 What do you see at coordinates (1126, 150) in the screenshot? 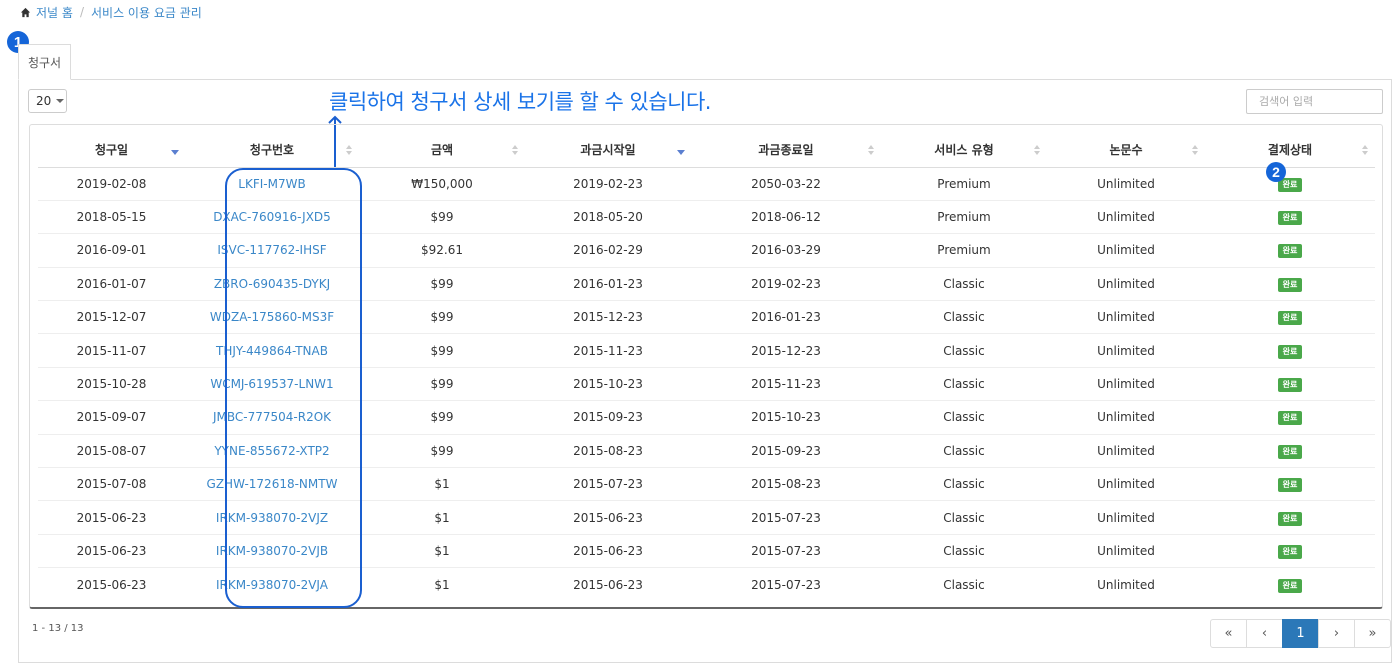
I see `column-header: 논문수` at bounding box center [1126, 150].